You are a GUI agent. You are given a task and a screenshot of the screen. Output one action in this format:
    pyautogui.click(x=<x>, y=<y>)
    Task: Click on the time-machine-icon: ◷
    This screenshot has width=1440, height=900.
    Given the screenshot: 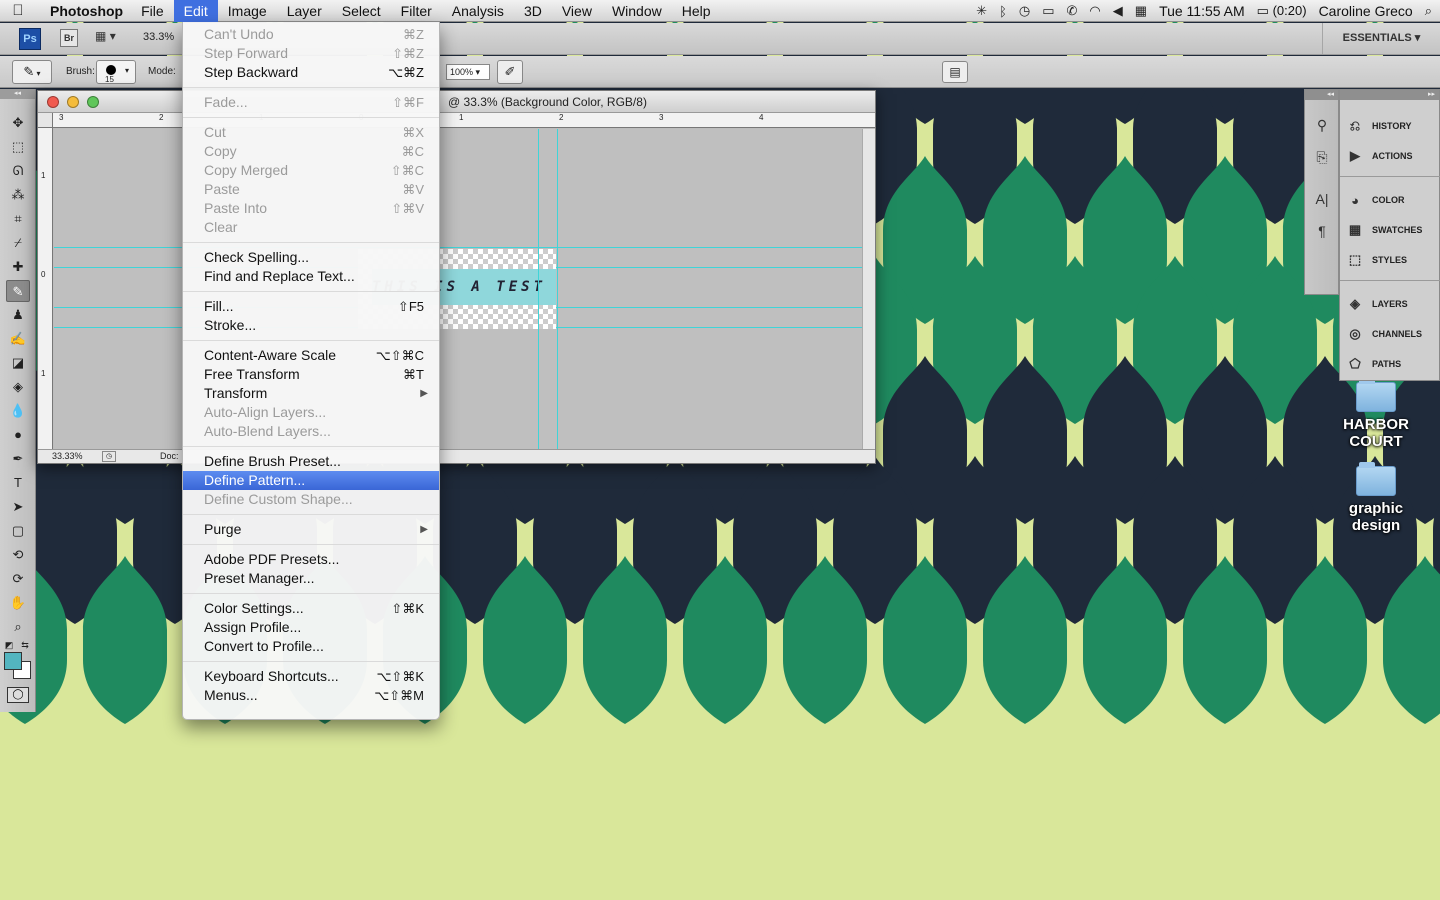 What is the action you would take?
    pyautogui.click(x=1024, y=11)
    